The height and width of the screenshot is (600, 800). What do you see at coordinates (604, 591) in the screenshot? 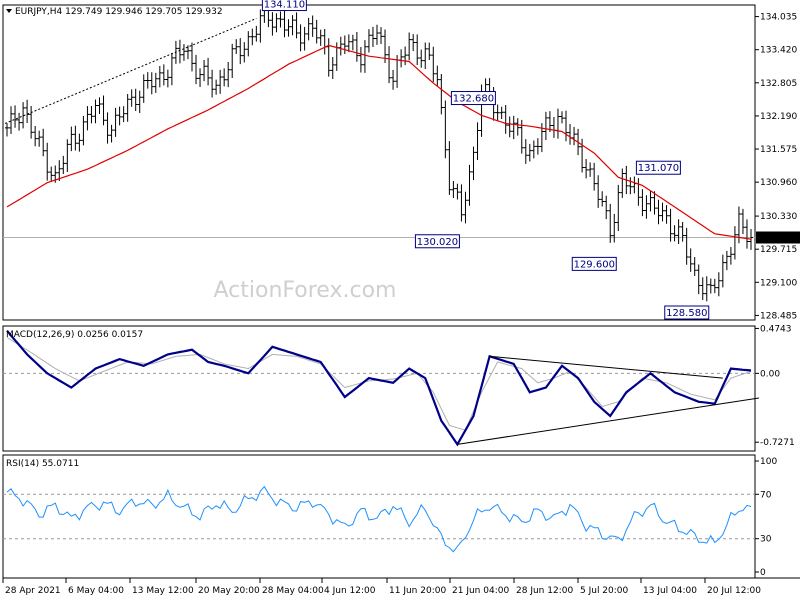
I see `time-axis-label: 5 Jul 20:00` at bounding box center [604, 591].